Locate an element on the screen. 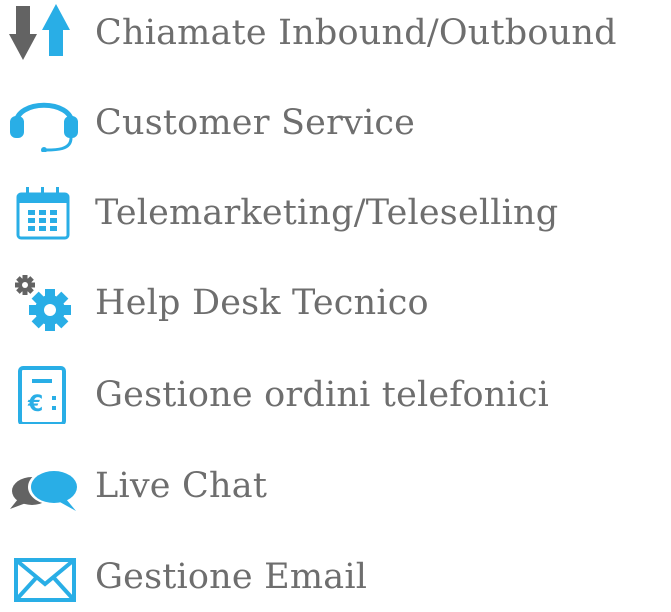 This screenshot has height=612, width=671. calendar-icon is located at coordinates (45, 213).